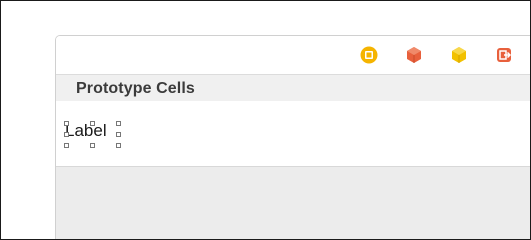 This screenshot has width=531, height=240. I want to click on first-responder-icon, so click(414, 55).